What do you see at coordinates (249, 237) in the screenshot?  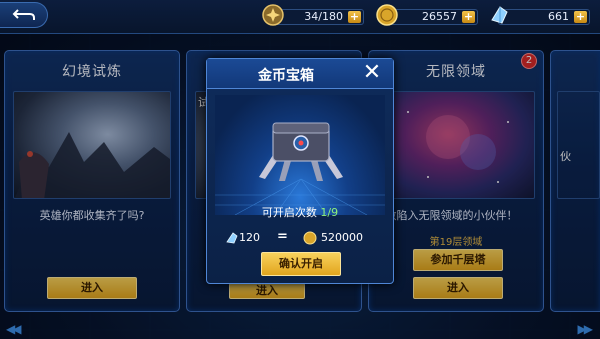 I see `crystal-cost: 120` at bounding box center [249, 237].